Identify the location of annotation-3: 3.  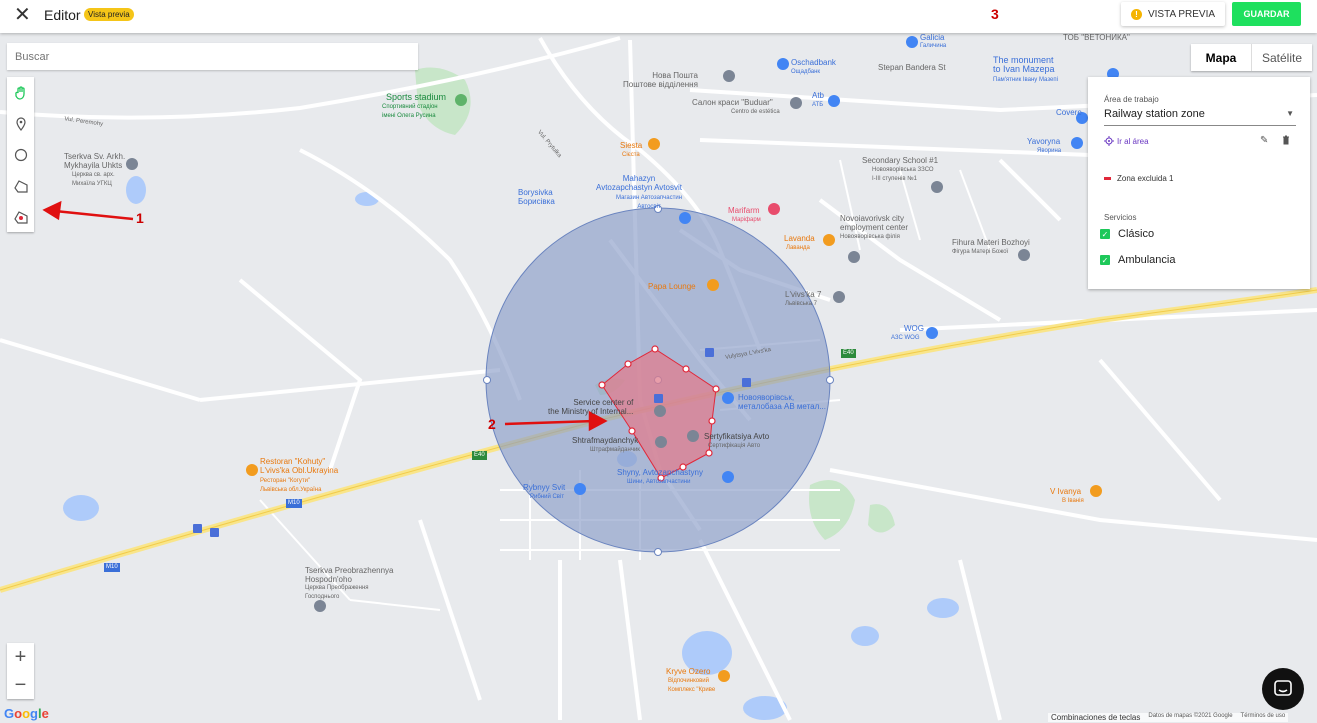
(995, 14).